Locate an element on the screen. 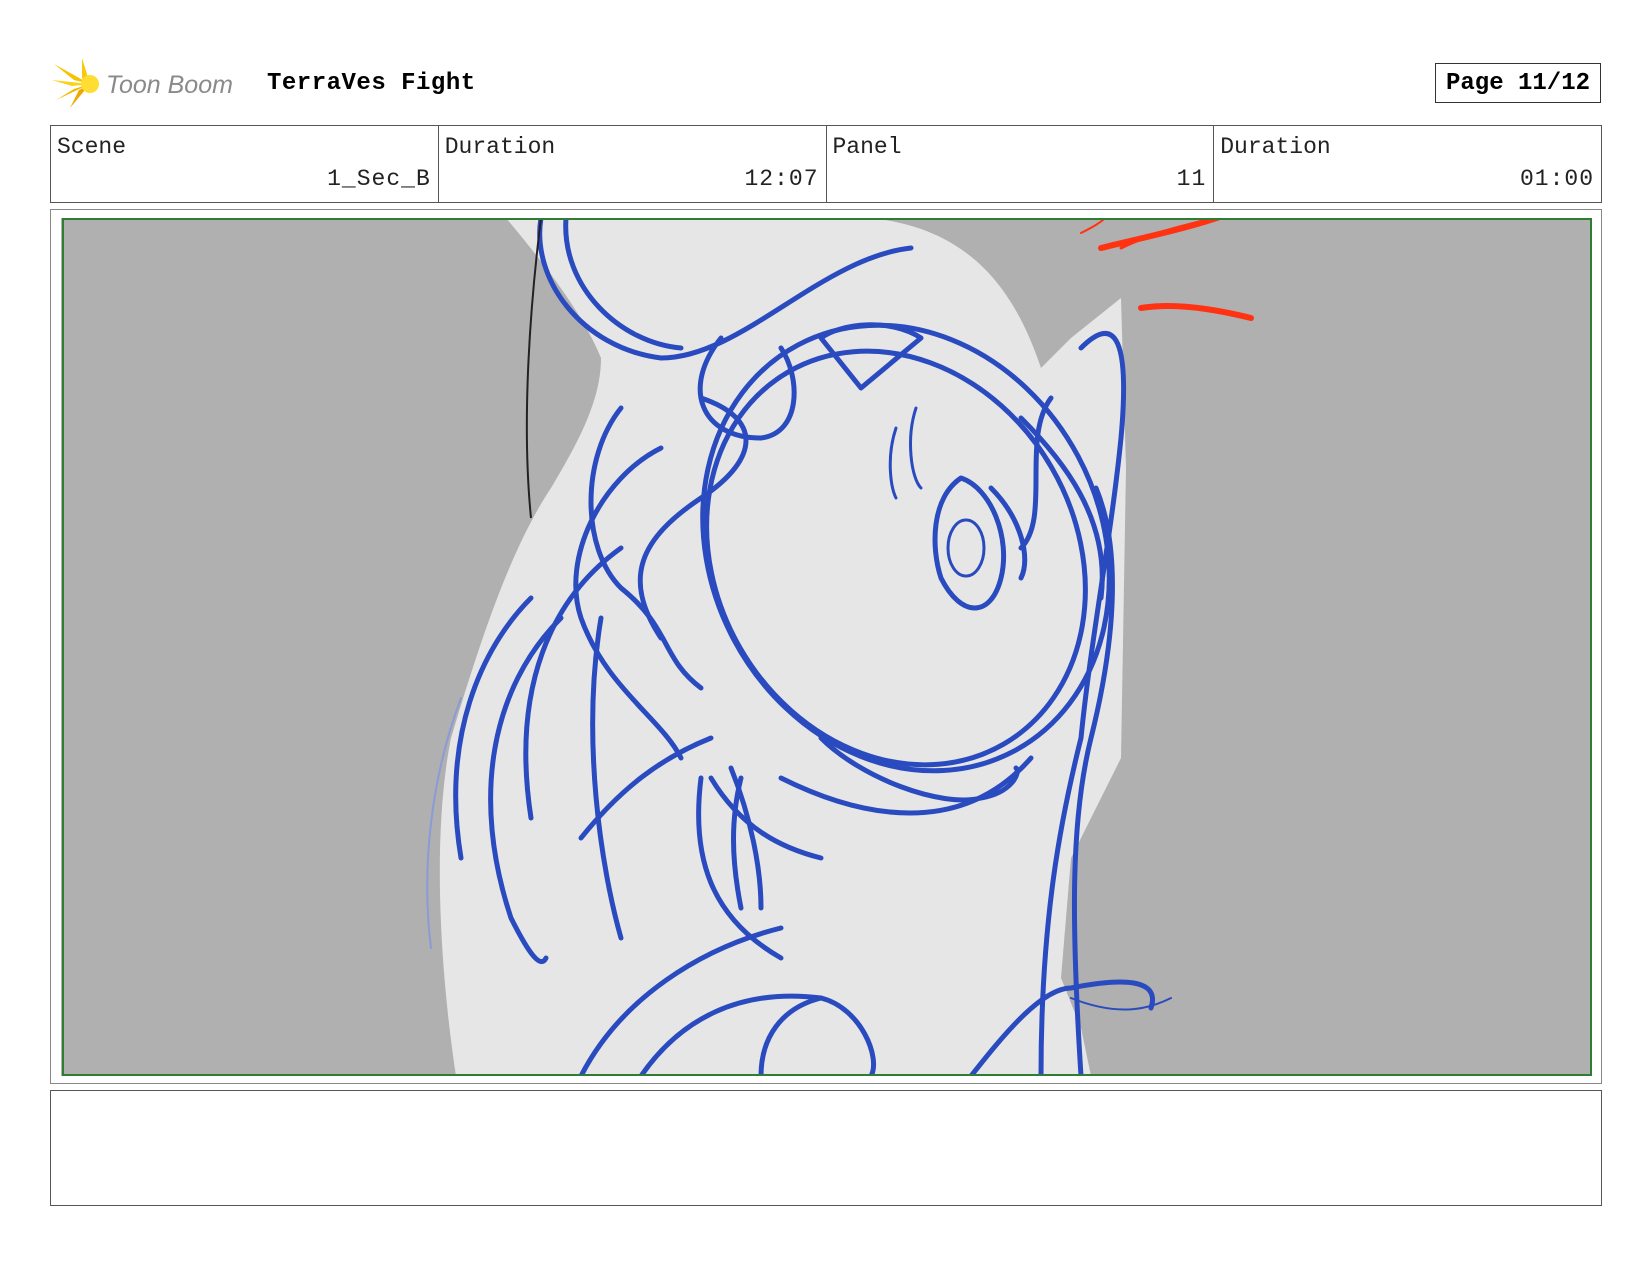 This screenshot has height=1275, width=1650. panel-duration-label: Duration is located at coordinates (1275, 147).